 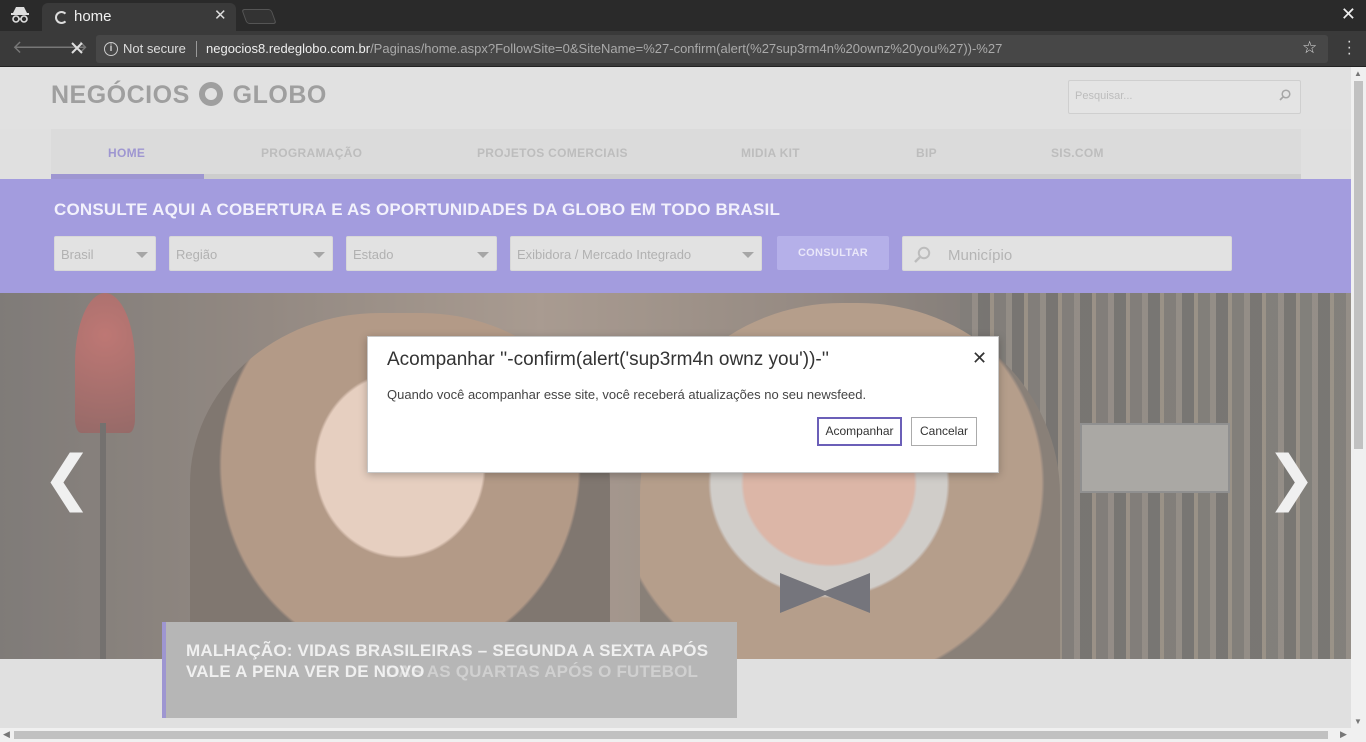 I want to click on info-icon: i, so click(x=111, y=49).